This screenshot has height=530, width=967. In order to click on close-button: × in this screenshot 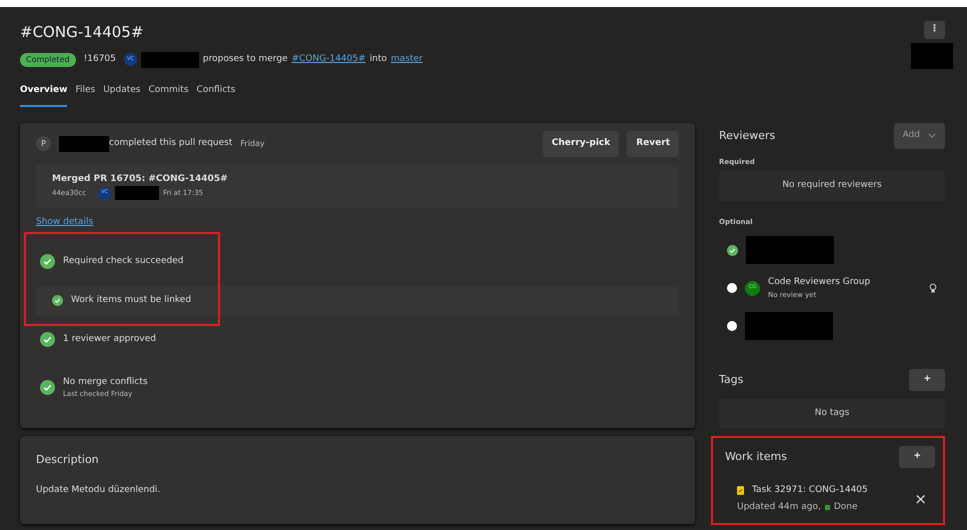, I will do `click(920, 499)`.